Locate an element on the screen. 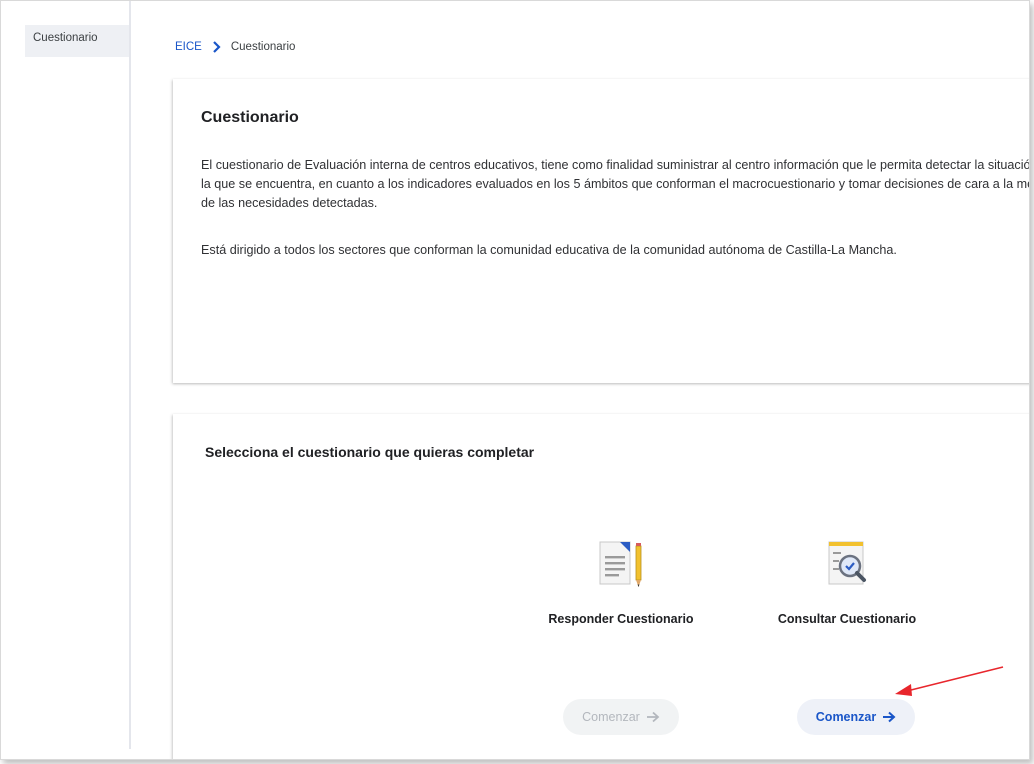 The height and width of the screenshot is (764, 1034). intro-title: Cuestionario is located at coordinates (250, 117).